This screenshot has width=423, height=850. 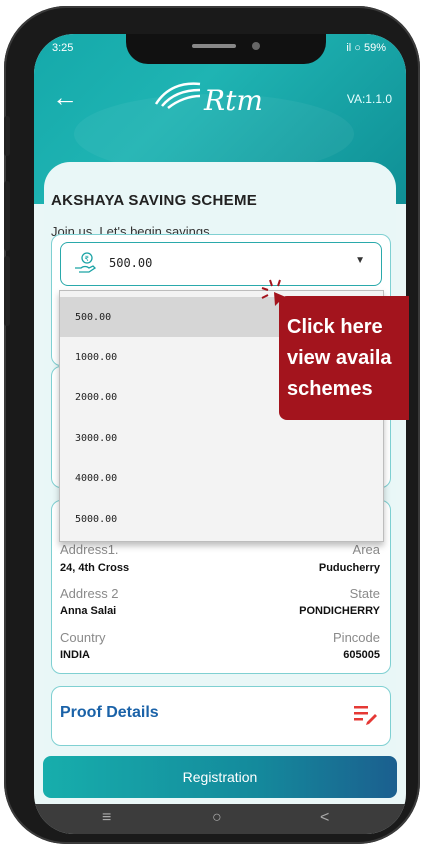 I want to click on country-label: Country, so click(x=83, y=637).